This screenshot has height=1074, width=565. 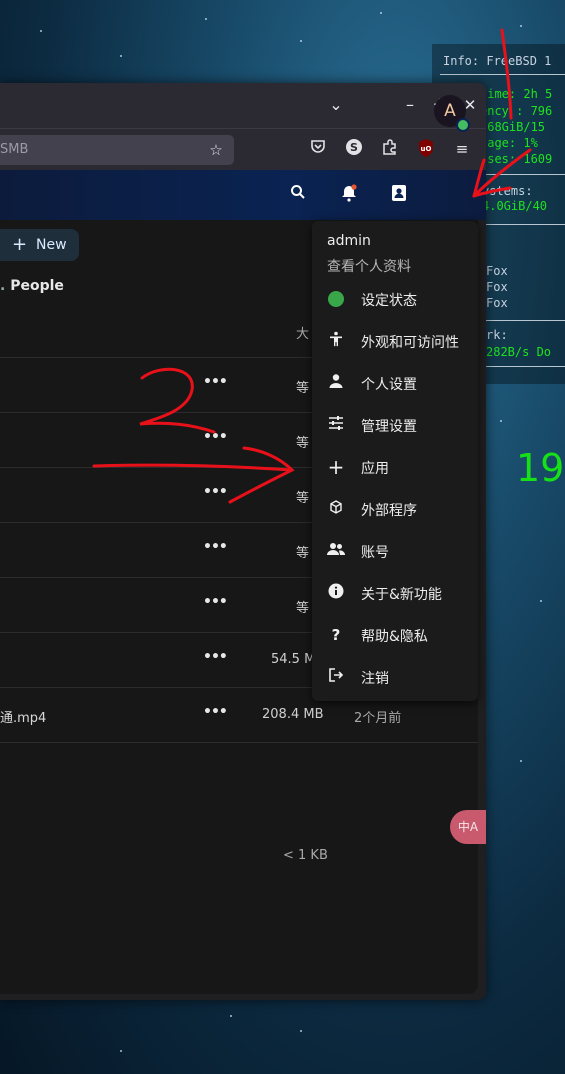 What do you see at coordinates (117, 150) in the screenshot?
I see `url-bar: SMB ☆` at bounding box center [117, 150].